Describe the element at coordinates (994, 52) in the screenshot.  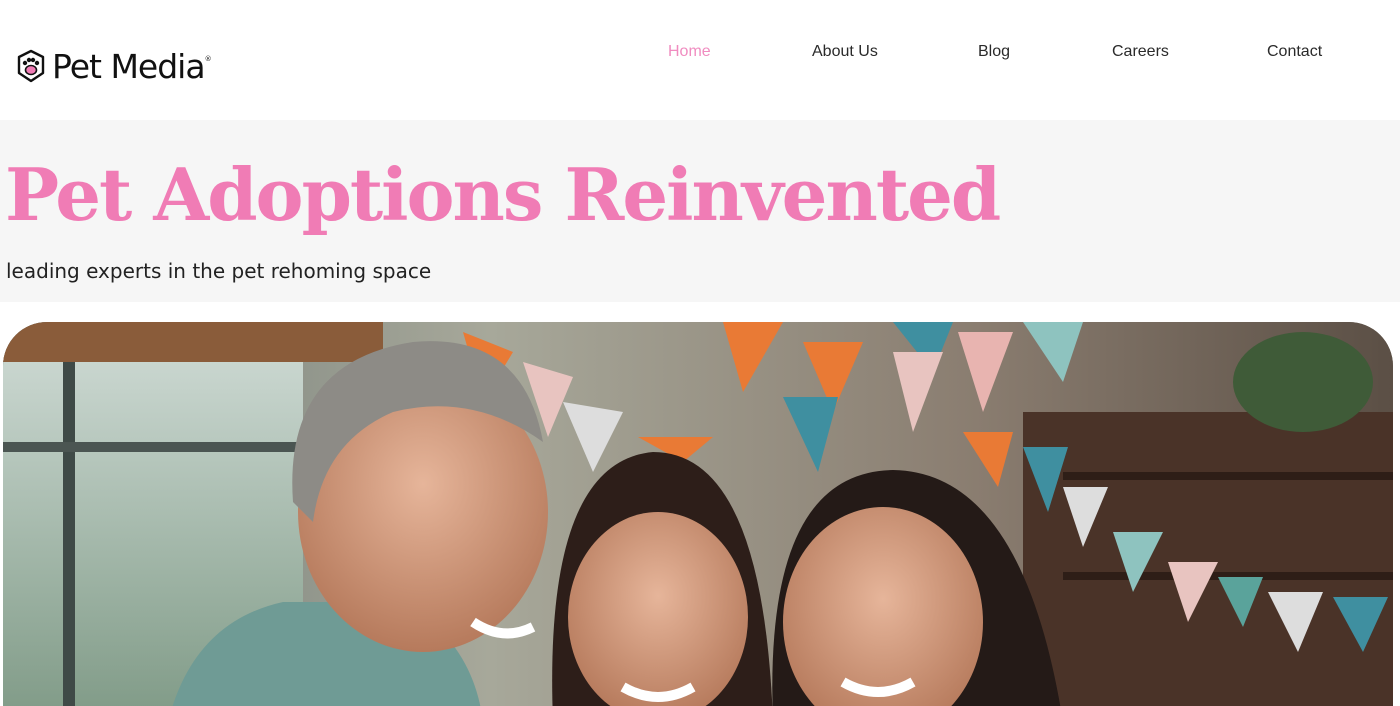
I see `nav-blog: Blog` at that location.